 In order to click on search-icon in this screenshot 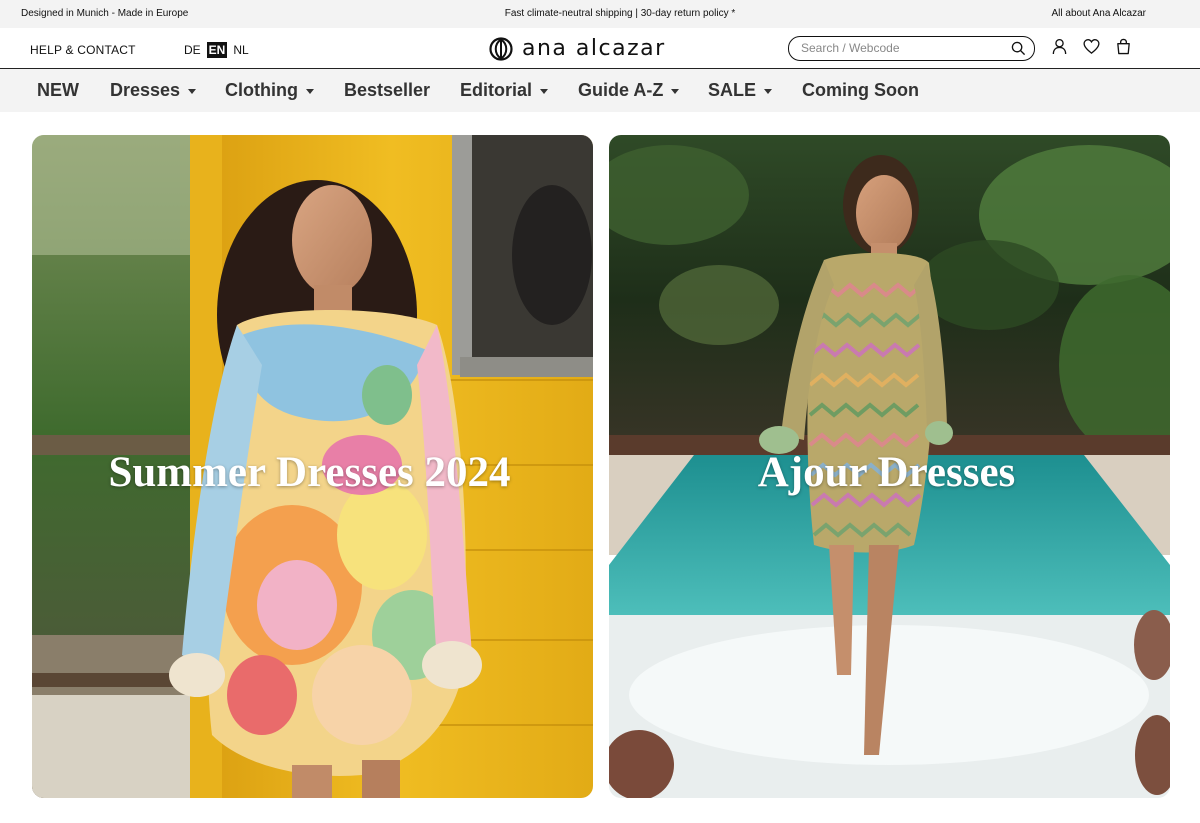, I will do `click(1018, 48)`.